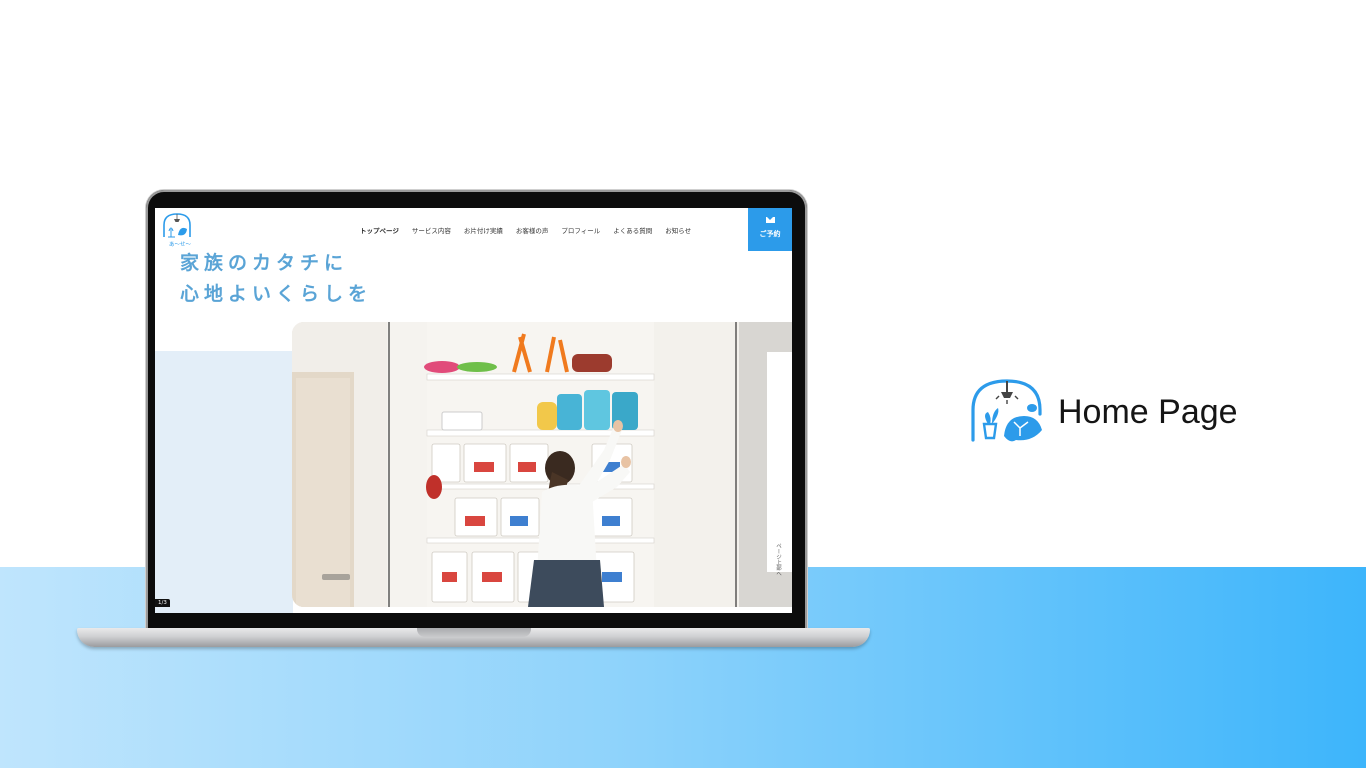 The height and width of the screenshot is (768, 1366). What do you see at coordinates (276, 279) in the screenshot?
I see `hero-heading: 家族のカタチに 心地よいくらしを` at bounding box center [276, 279].